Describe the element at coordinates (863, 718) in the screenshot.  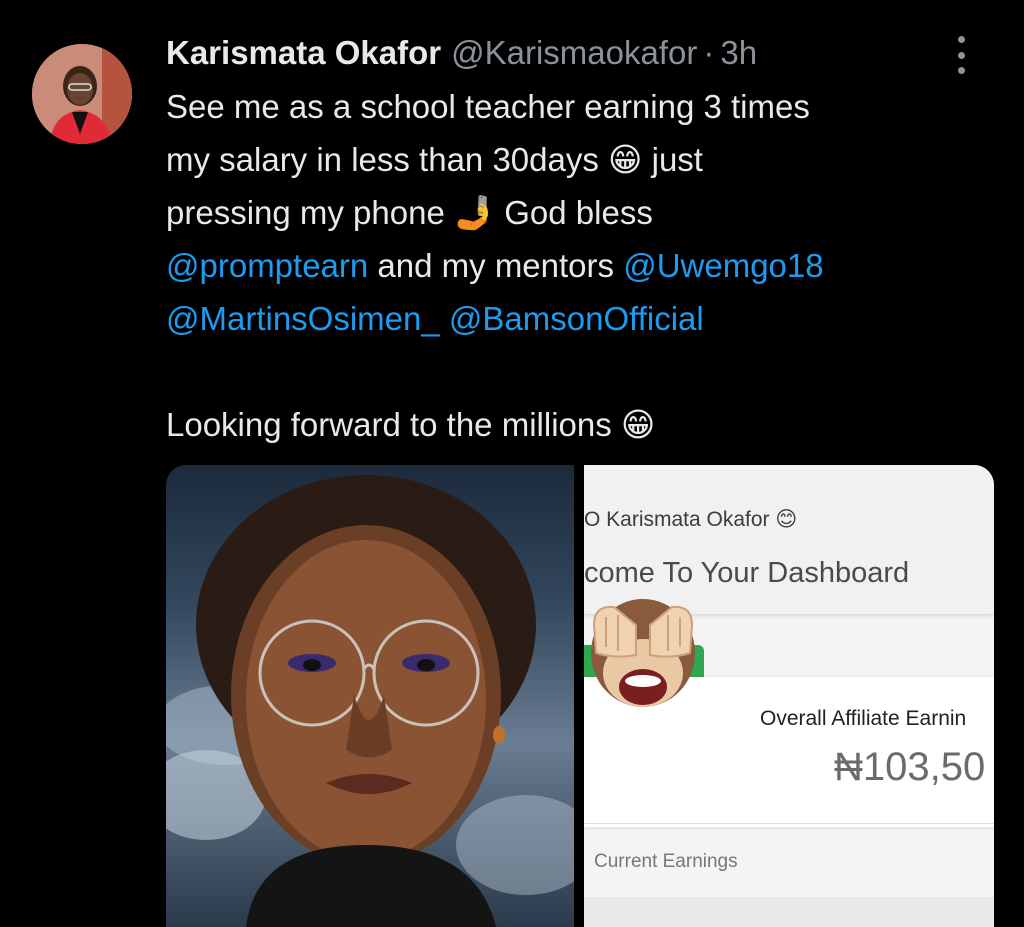
I see `earnings-label: Overall Affiliate Earnin` at that location.